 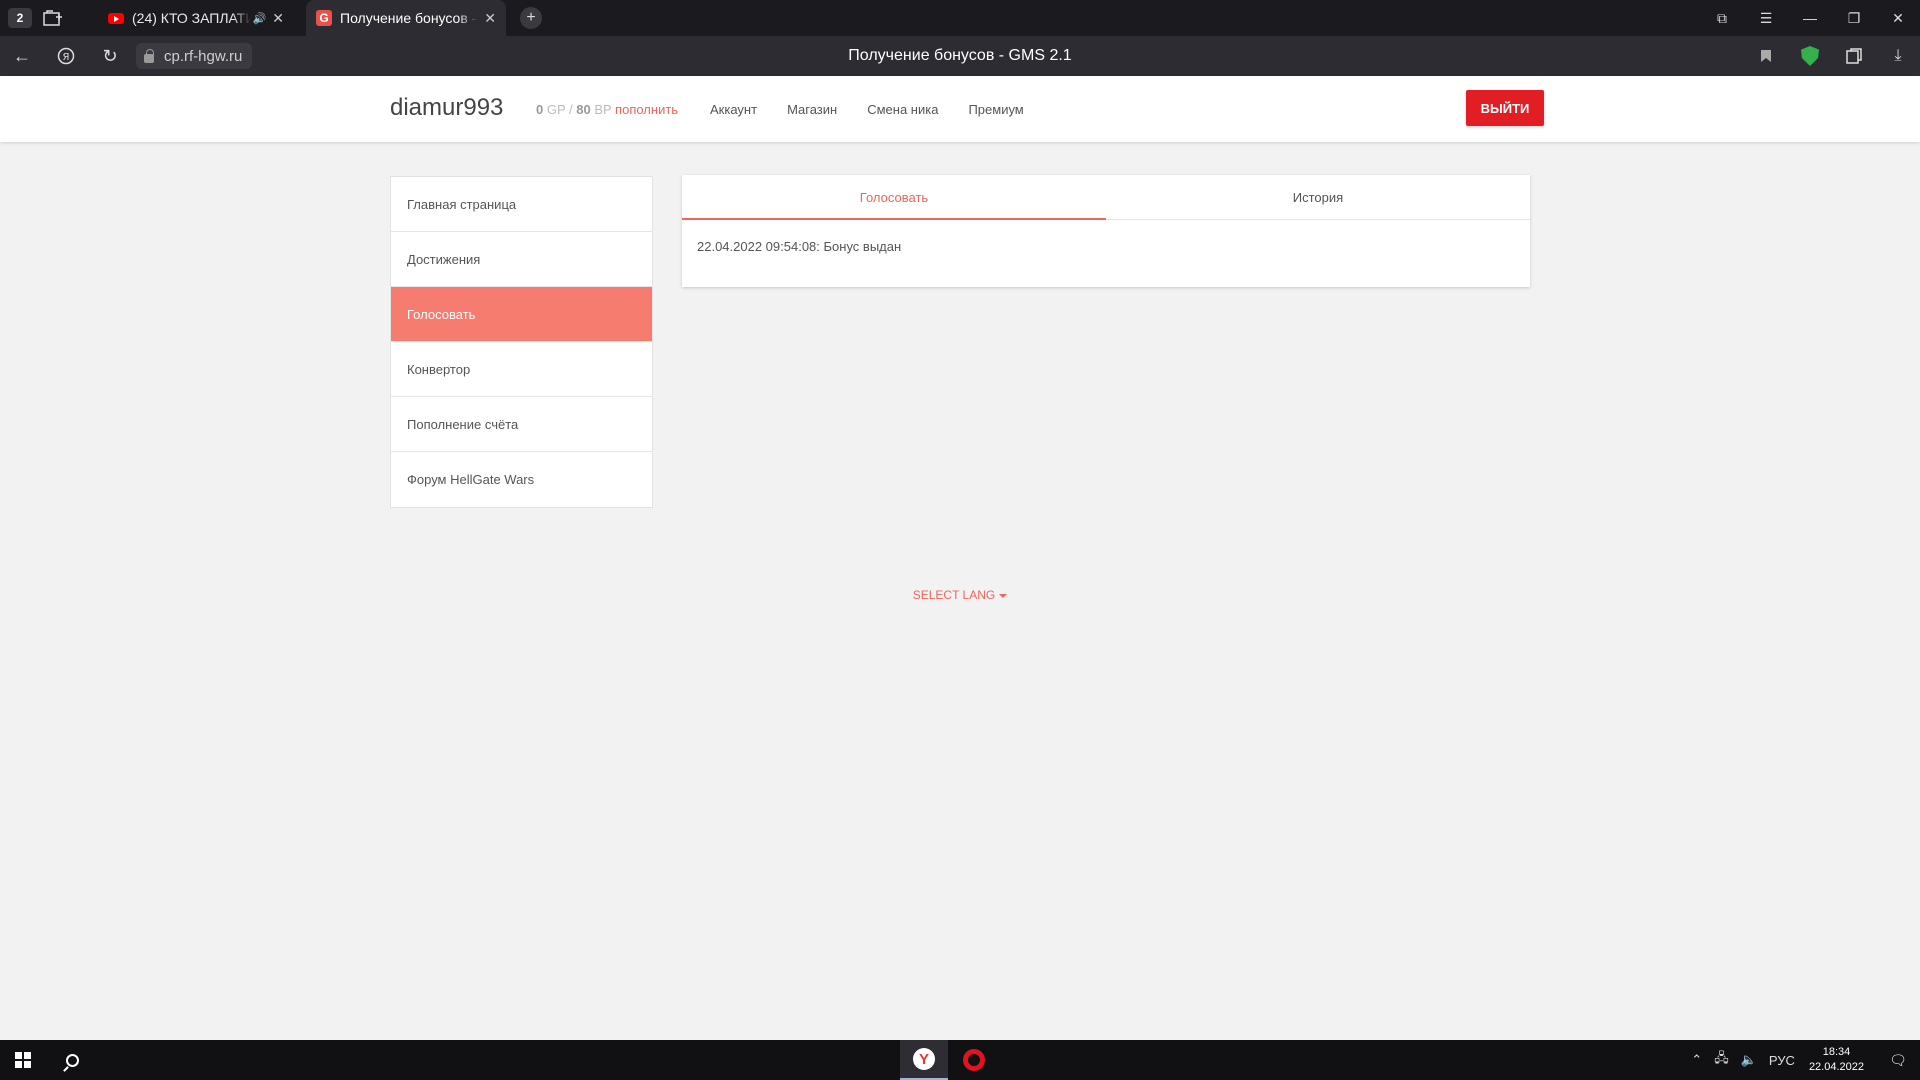 I want to click on yandex-home-icon: Я, so click(x=66, y=56).